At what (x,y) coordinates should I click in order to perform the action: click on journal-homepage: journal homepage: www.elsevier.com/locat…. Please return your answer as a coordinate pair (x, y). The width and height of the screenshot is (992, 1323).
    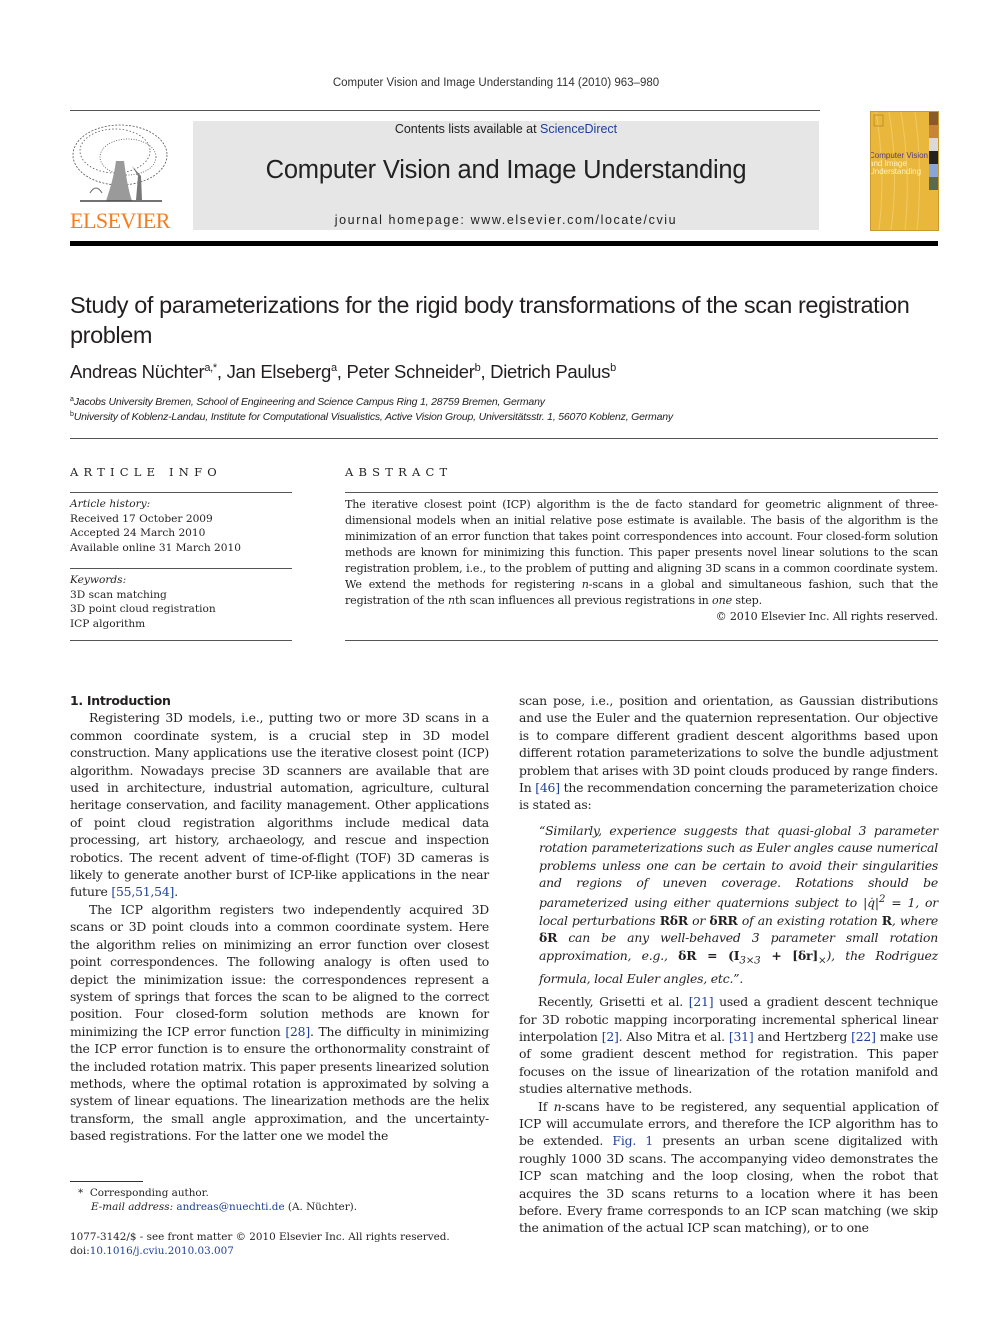
    Looking at the image, I should click on (506, 220).